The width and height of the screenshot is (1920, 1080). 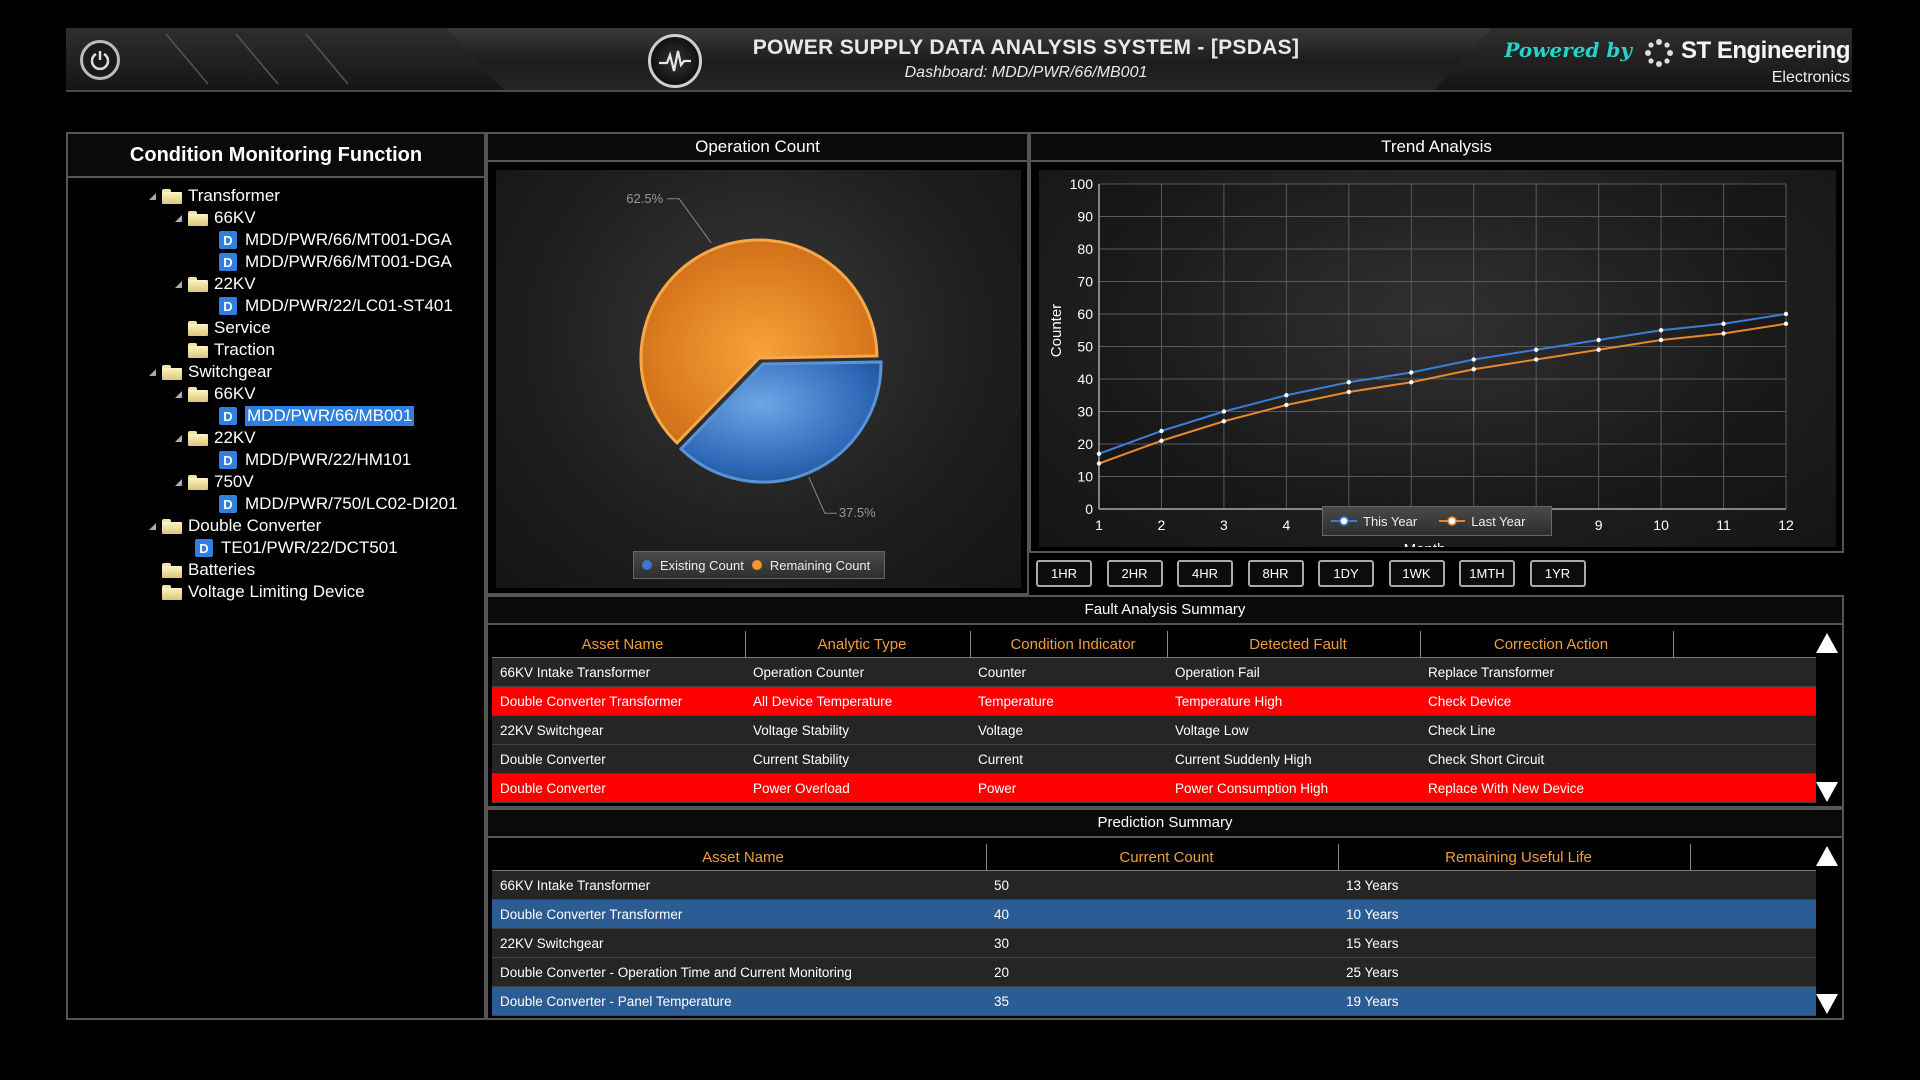 What do you see at coordinates (235, 283) in the screenshot?
I see `tree-node-label: 22KV` at bounding box center [235, 283].